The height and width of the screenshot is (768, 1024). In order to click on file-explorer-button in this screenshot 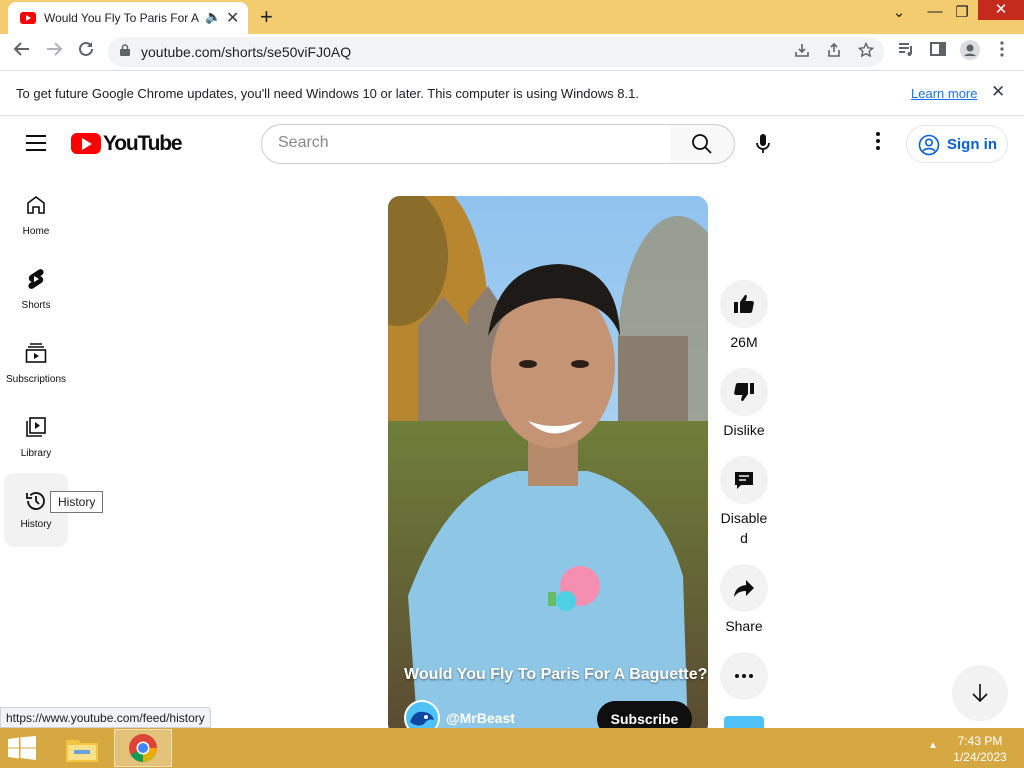, I will do `click(82, 748)`.